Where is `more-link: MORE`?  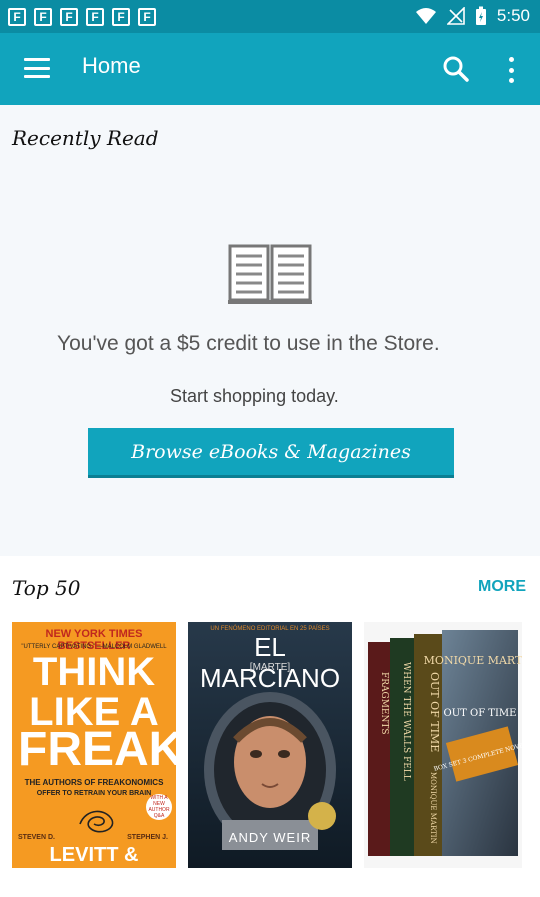 more-link: MORE is located at coordinates (502, 587).